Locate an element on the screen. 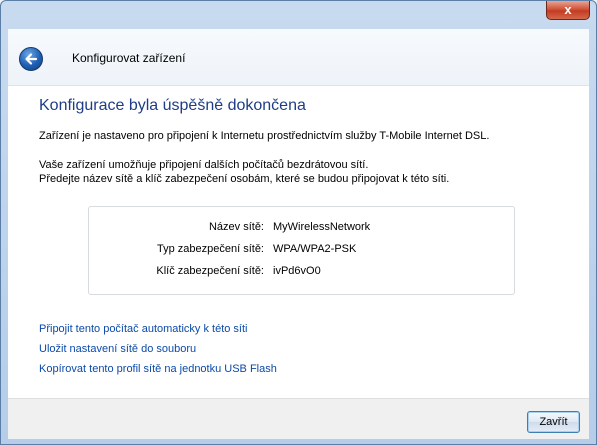  security-type-value: WPA/WPA2-PSK is located at coordinates (315, 249).